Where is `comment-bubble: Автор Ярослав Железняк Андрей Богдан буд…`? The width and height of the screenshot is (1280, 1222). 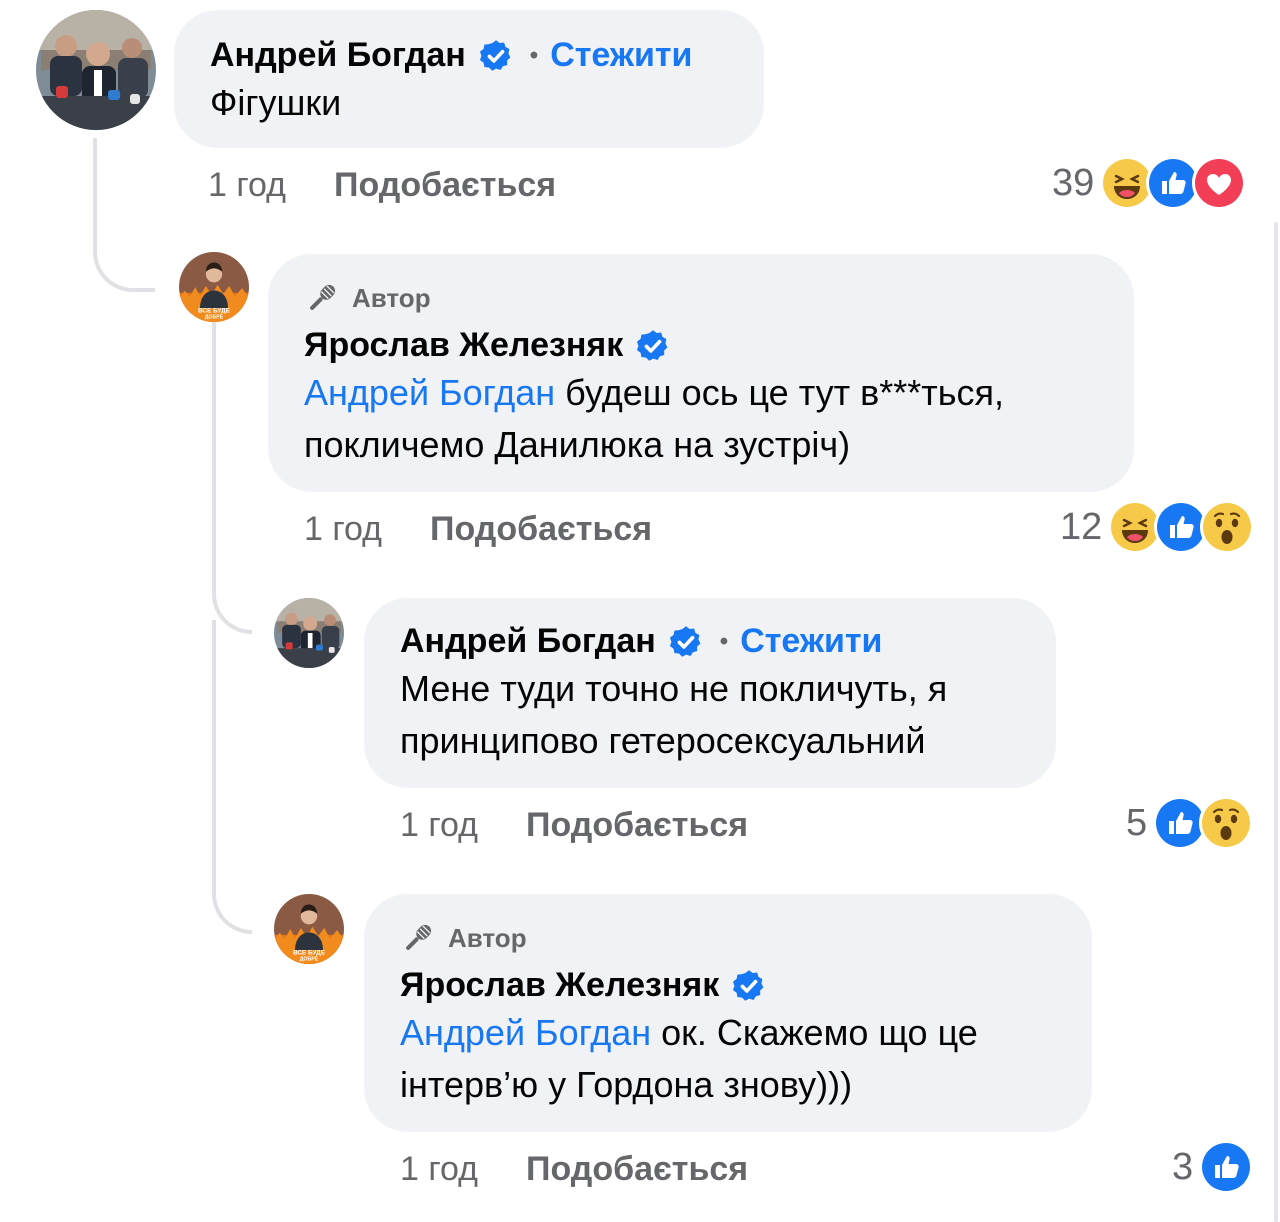
comment-bubble: Автор Ярослав Железняк Андрей Богдан буд… is located at coordinates (701, 373).